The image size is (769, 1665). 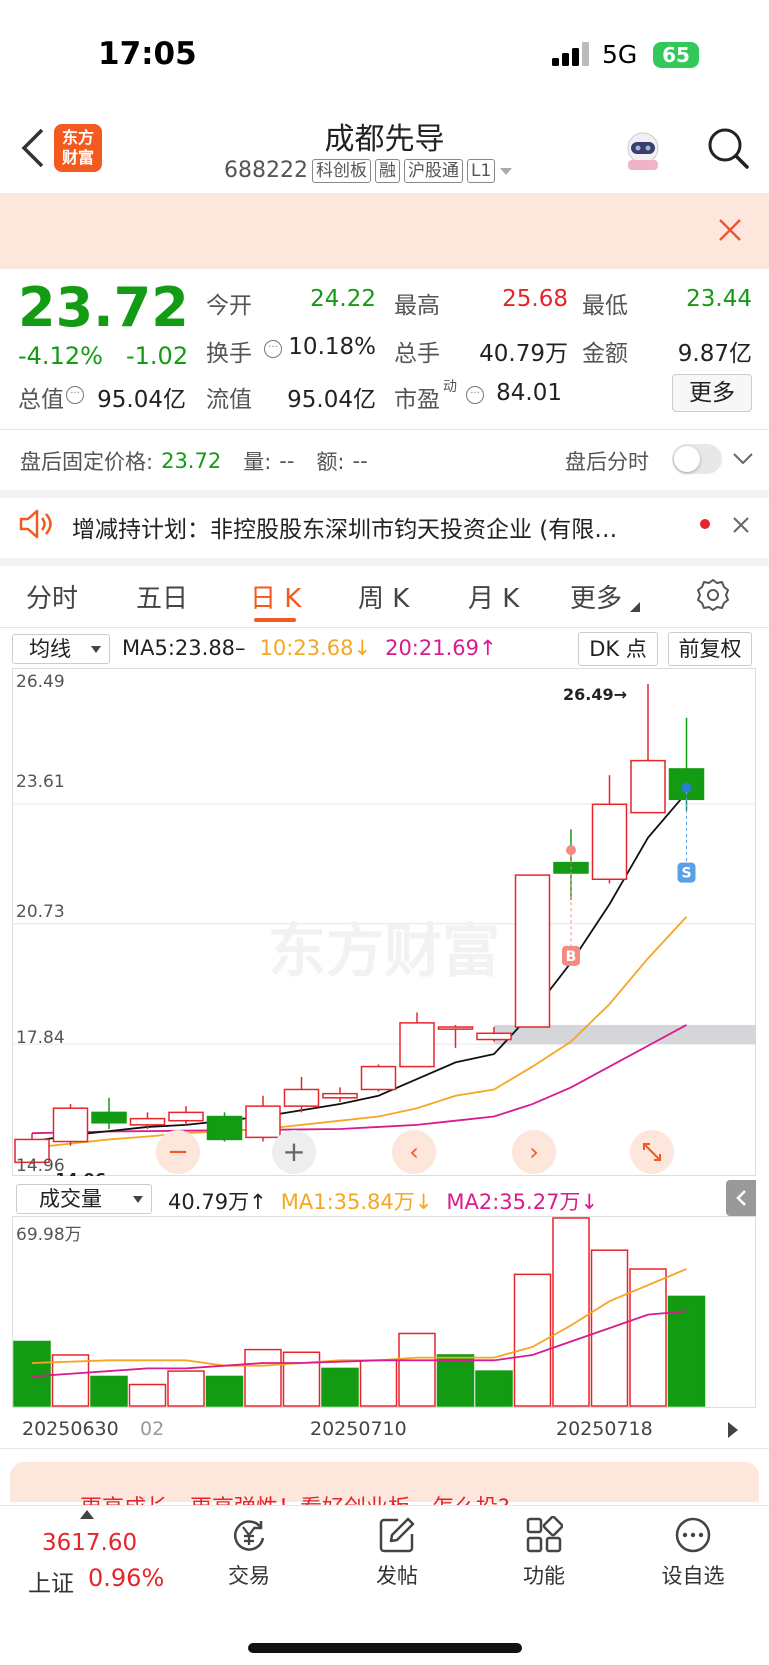 What do you see at coordinates (712, 393) in the screenshot?
I see `more-button: 更多` at bounding box center [712, 393].